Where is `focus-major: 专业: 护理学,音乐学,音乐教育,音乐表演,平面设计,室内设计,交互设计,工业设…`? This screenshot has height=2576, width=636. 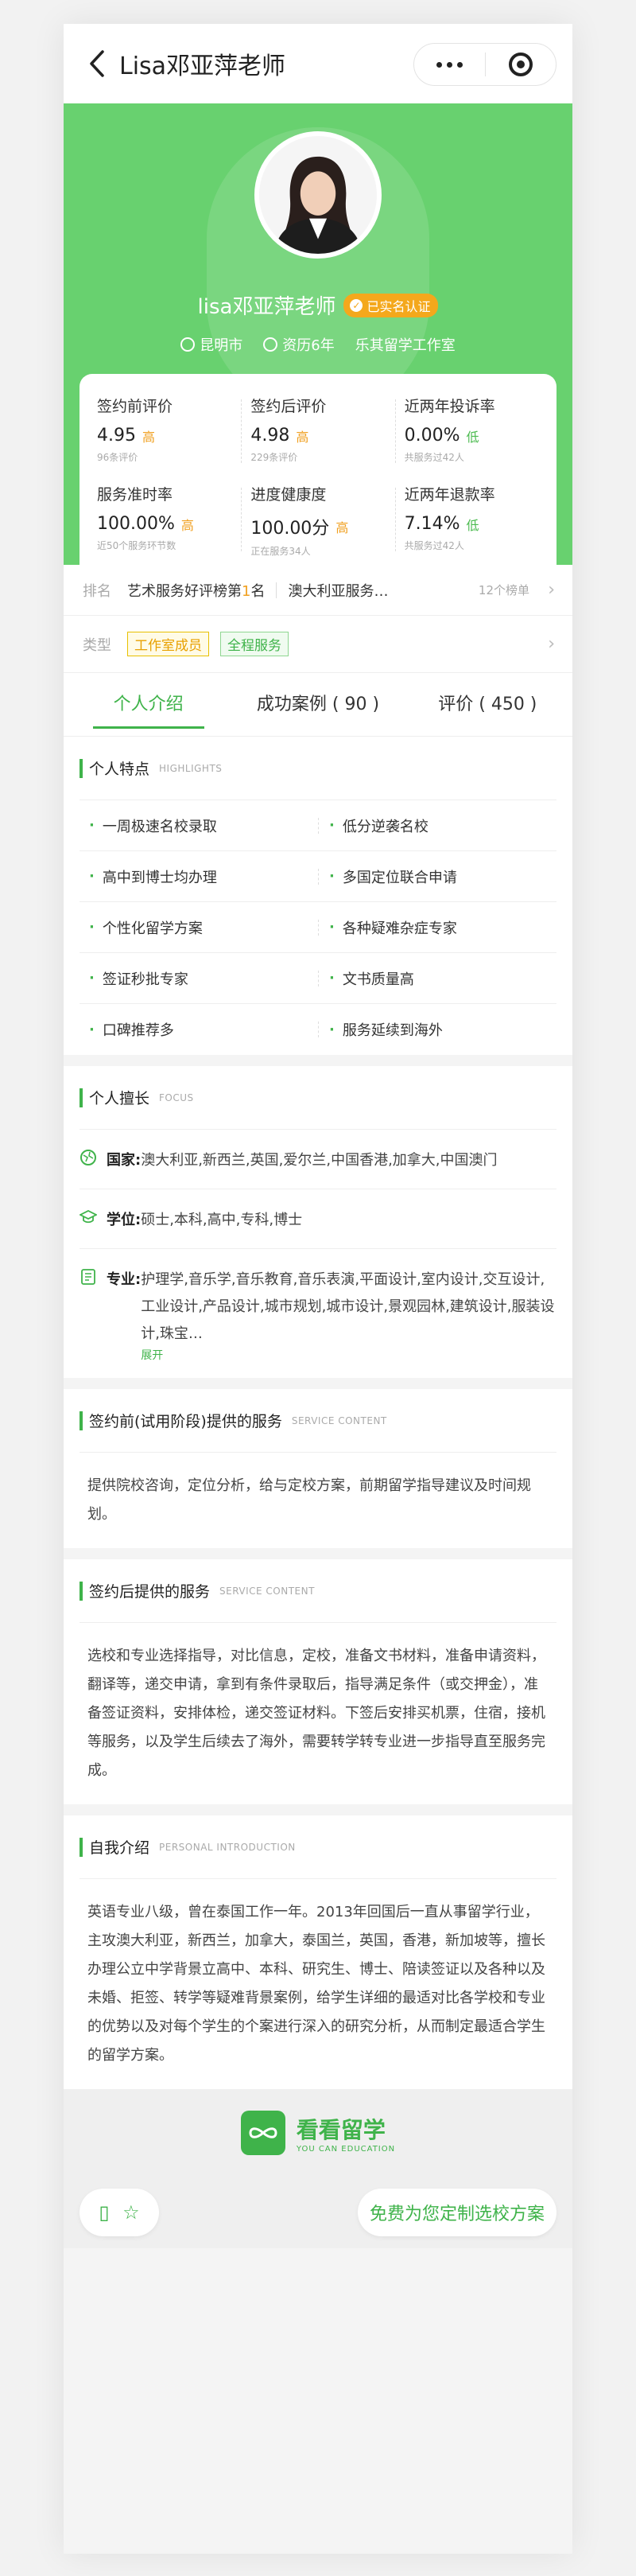 focus-major: 专业: 护理学,音乐学,音乐教育,音乐表演,平面设计,室内设计,交互设计,工业设… is located at coordinates (318, 1314).